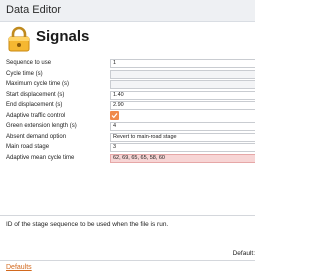 The width and height of the screenshot is (320, 276). Describe the element at coordinates (41, 126) in the screenshot. I see `field-label: Green extension length (s)` at that location.